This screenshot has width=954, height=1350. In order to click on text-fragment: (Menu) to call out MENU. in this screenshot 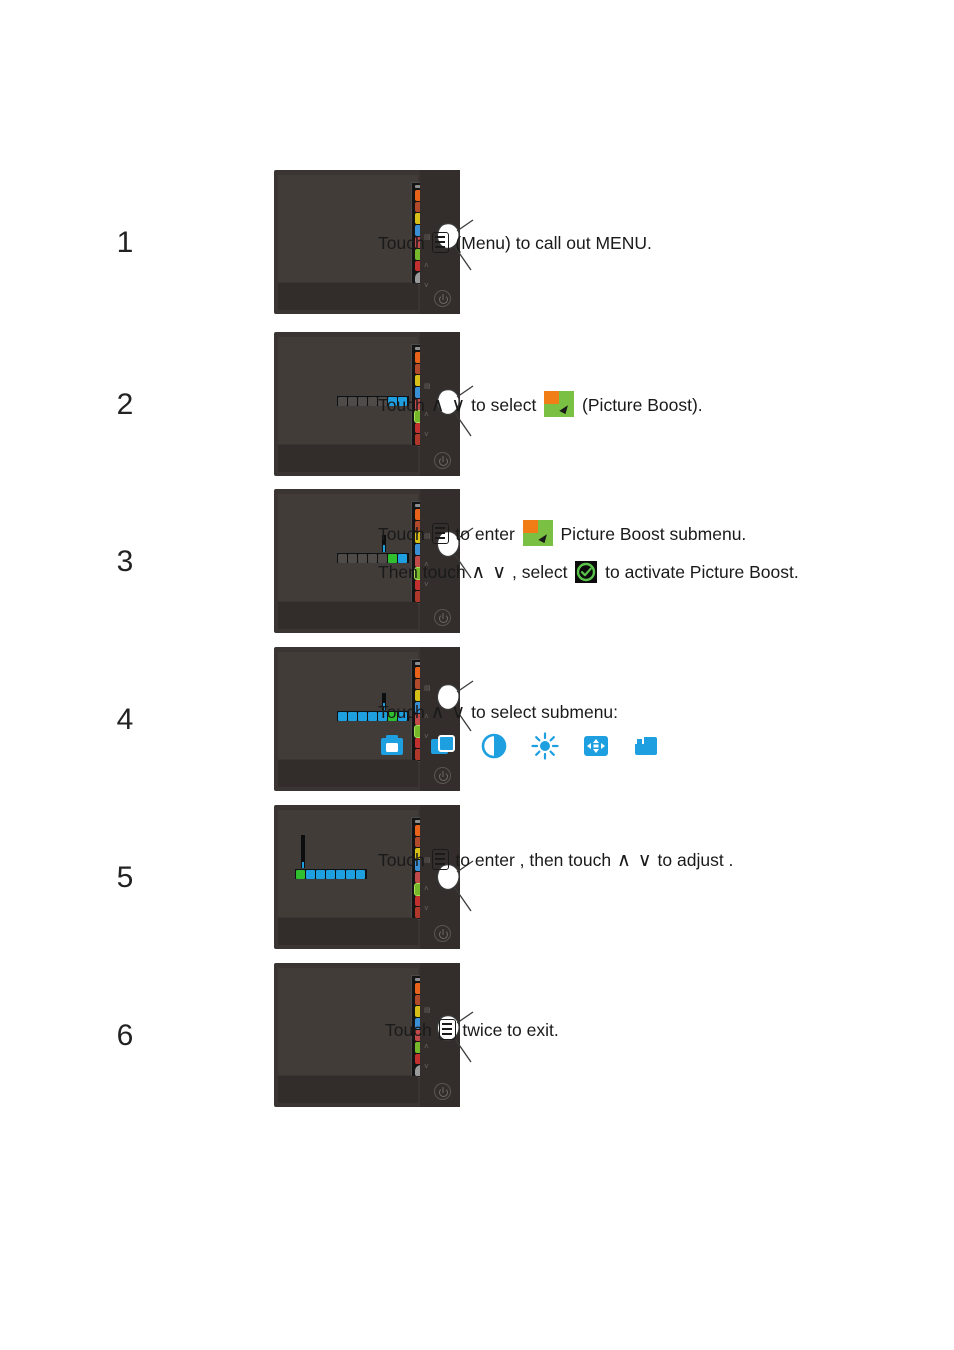, I will do `click(551, 243)`.